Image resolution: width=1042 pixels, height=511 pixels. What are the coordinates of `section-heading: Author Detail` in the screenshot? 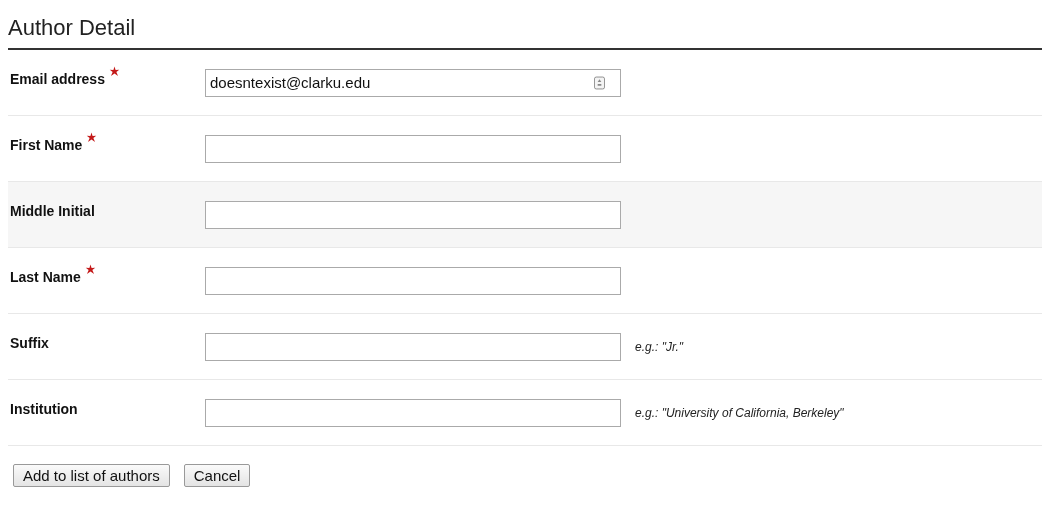 It's located at (525, 25).